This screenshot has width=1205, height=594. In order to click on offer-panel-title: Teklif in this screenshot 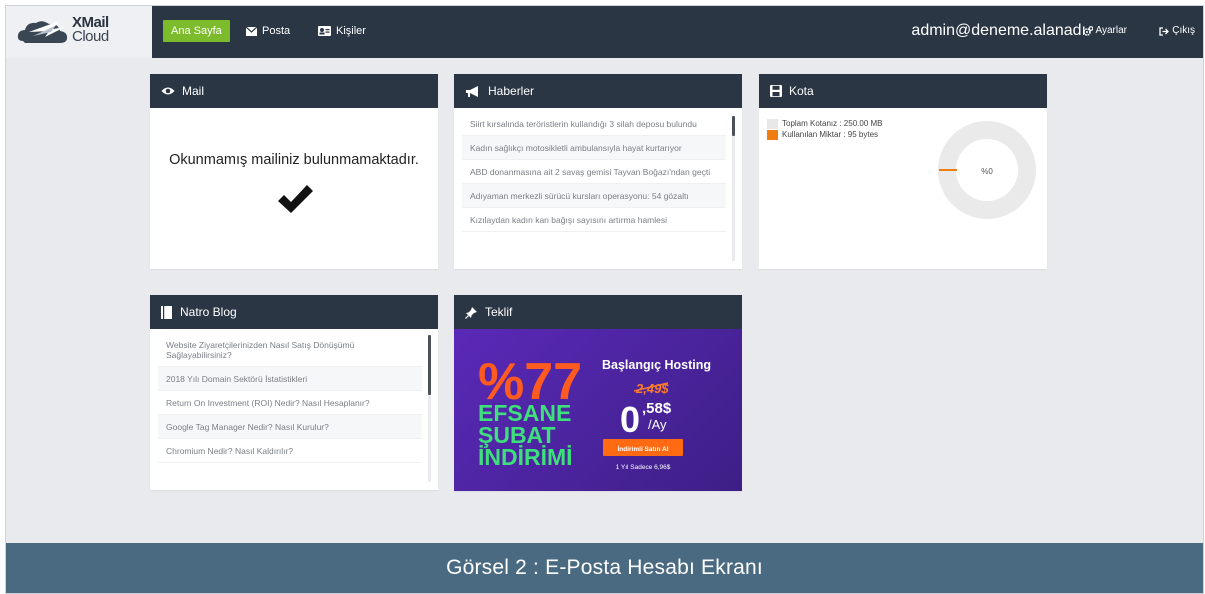, I will do `click(499, 312)`.